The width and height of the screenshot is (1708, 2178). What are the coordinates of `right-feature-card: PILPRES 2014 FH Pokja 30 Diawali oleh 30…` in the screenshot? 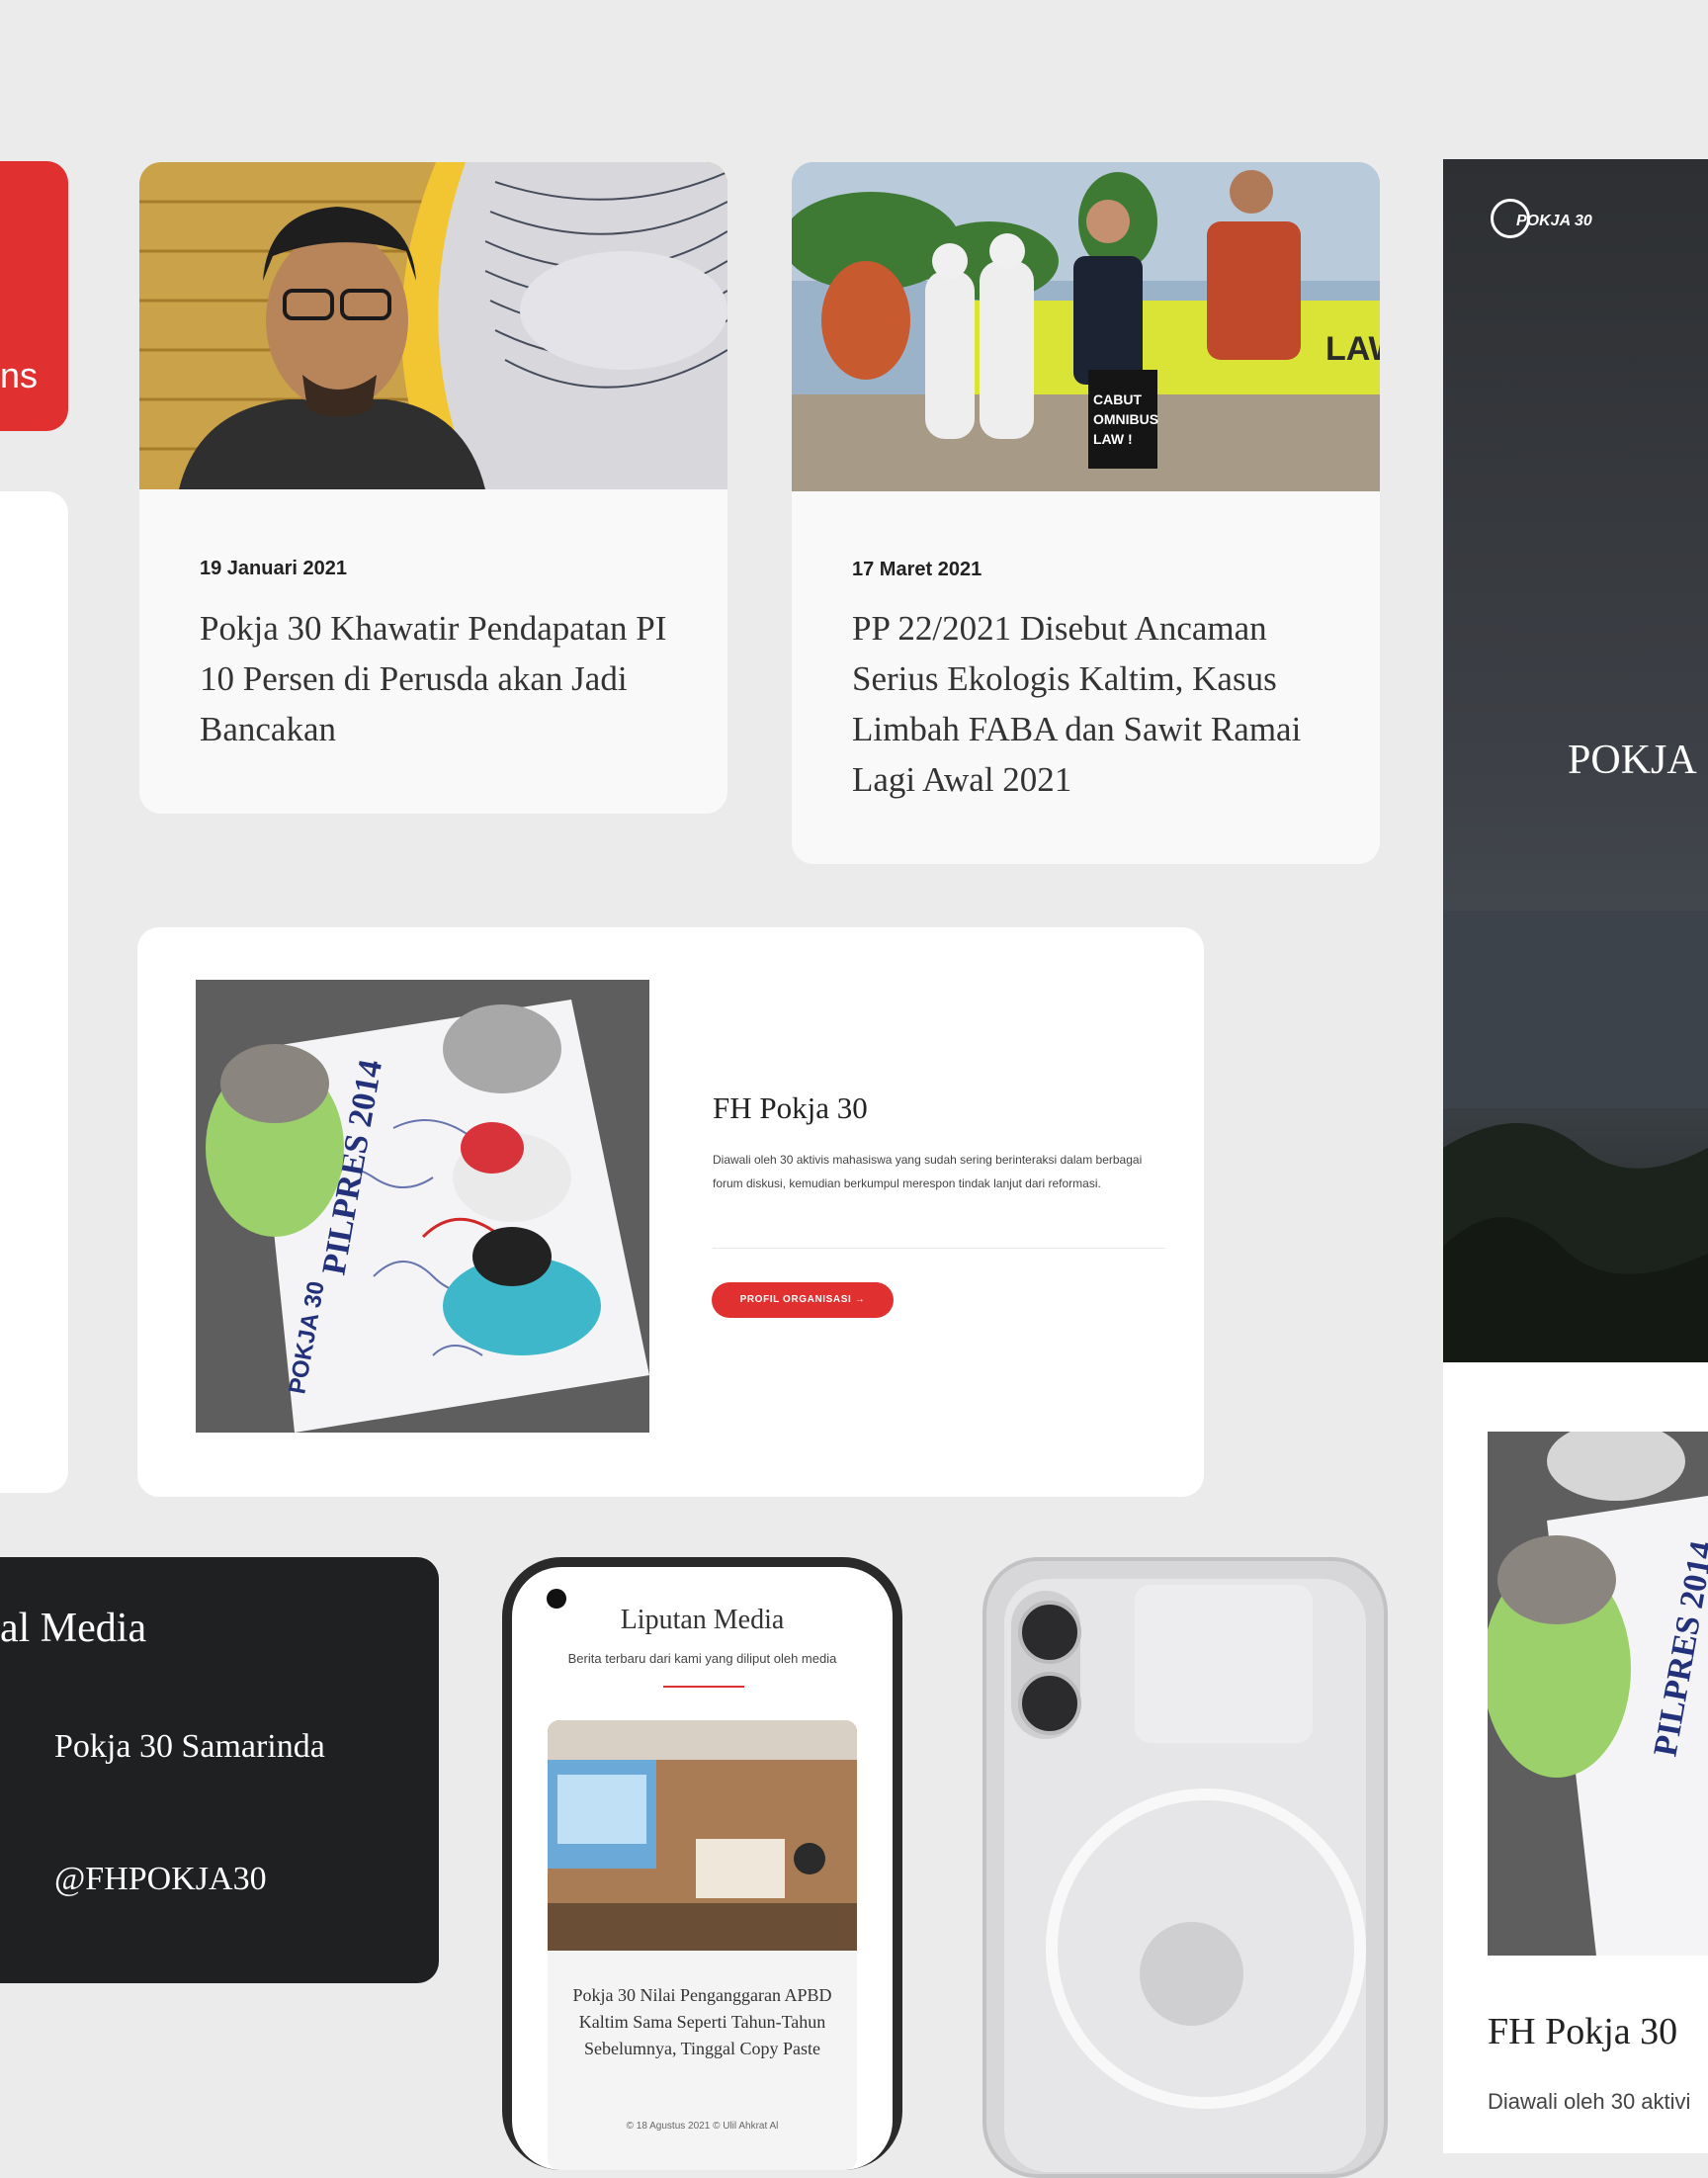 It's located at (1575, 1757).